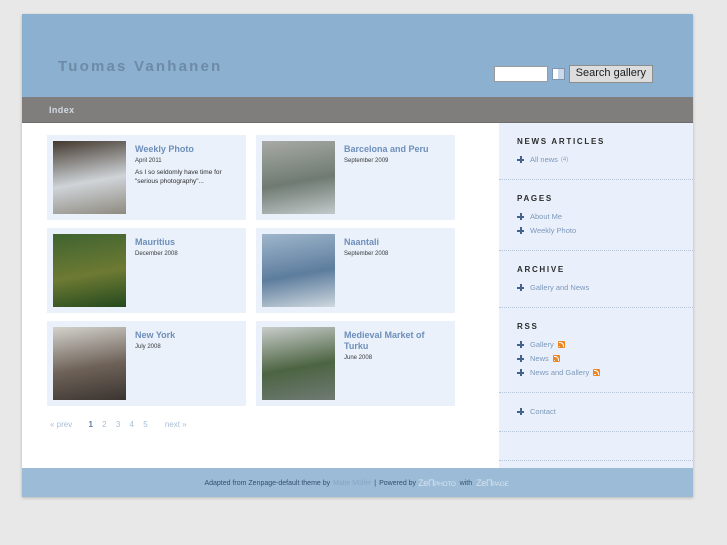  I want to click on album-card-text: Mauritius December 2008, so click(152, 270).